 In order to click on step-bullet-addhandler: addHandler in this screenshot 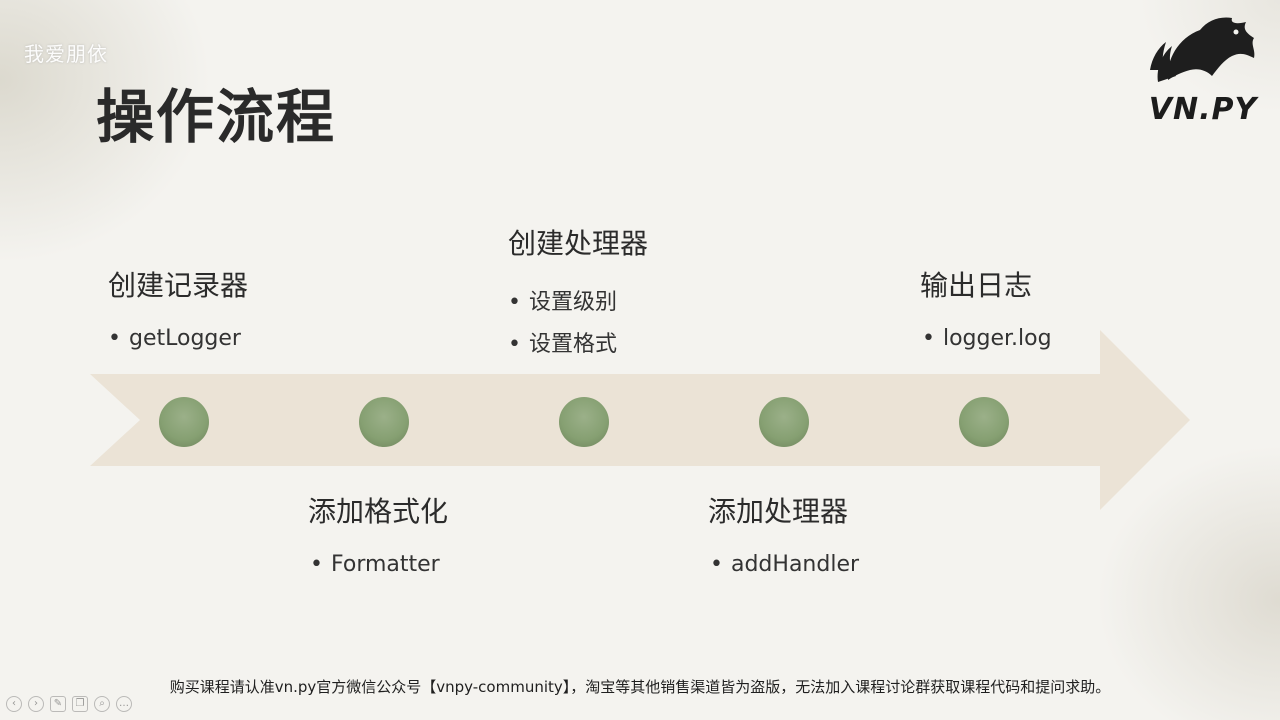, I will do `click(784, 564)`.